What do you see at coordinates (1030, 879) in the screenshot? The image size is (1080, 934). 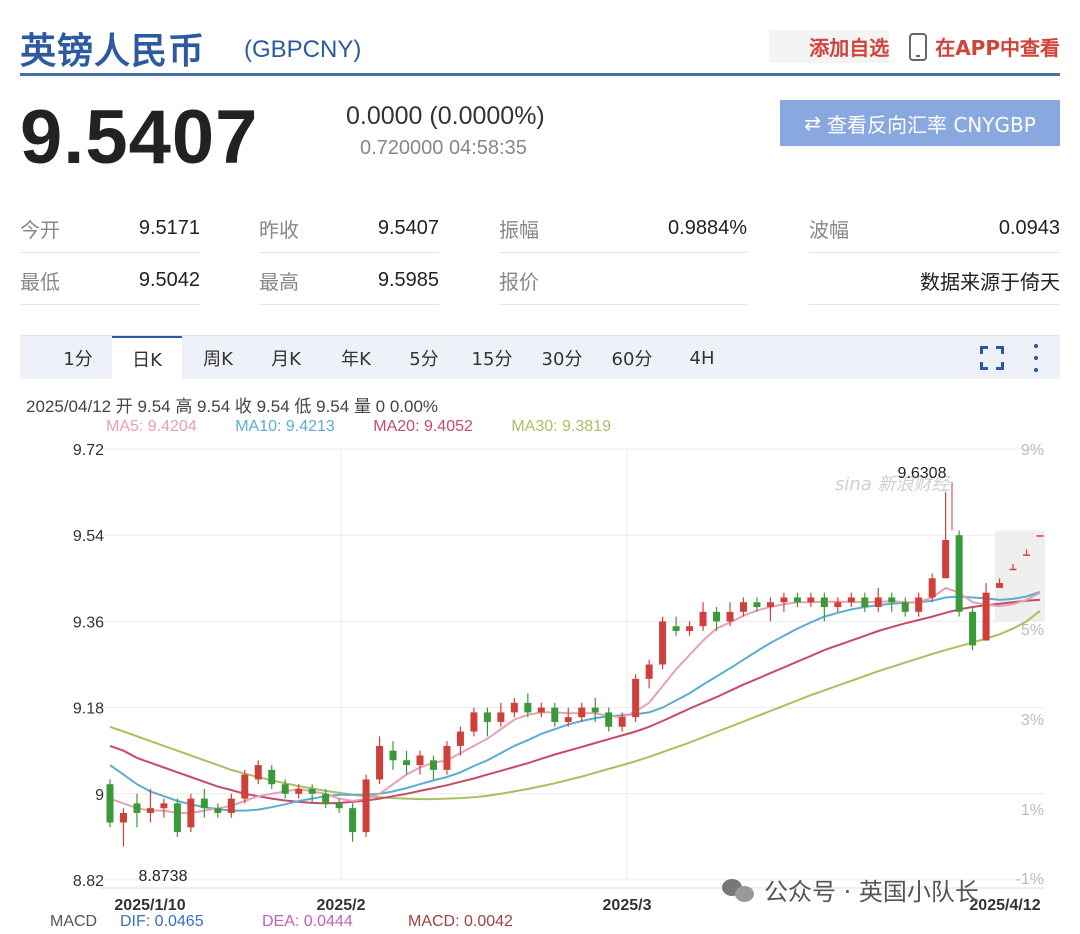 I see `pct-tick-label: -1%` at bounding box center [1030, 879].